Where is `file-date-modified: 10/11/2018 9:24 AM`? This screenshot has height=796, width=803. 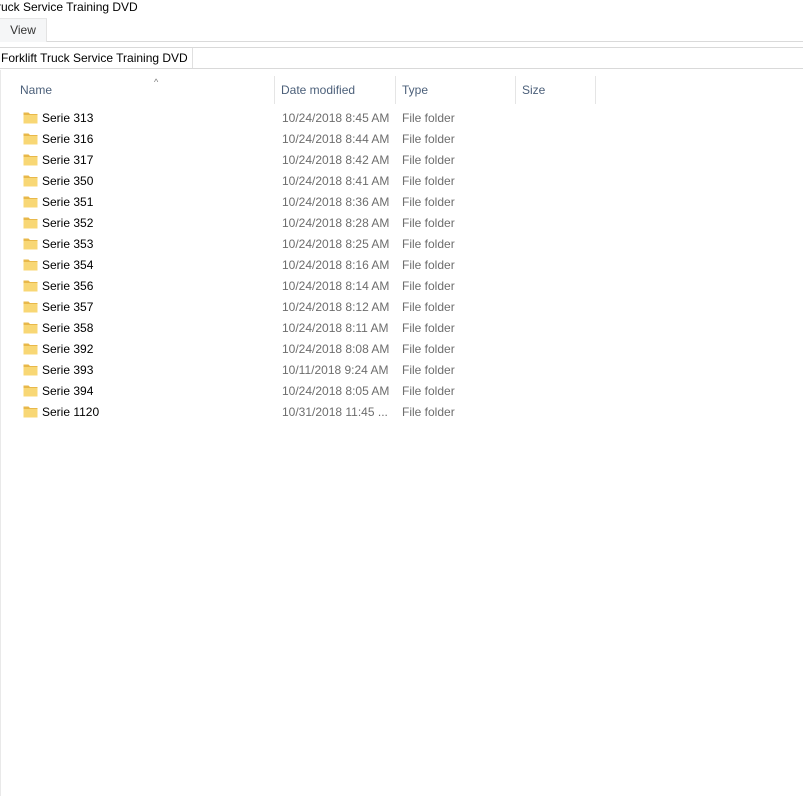
file-date-modified: 10/11/2018 9:24 AM is located at coordinates (335, 370).